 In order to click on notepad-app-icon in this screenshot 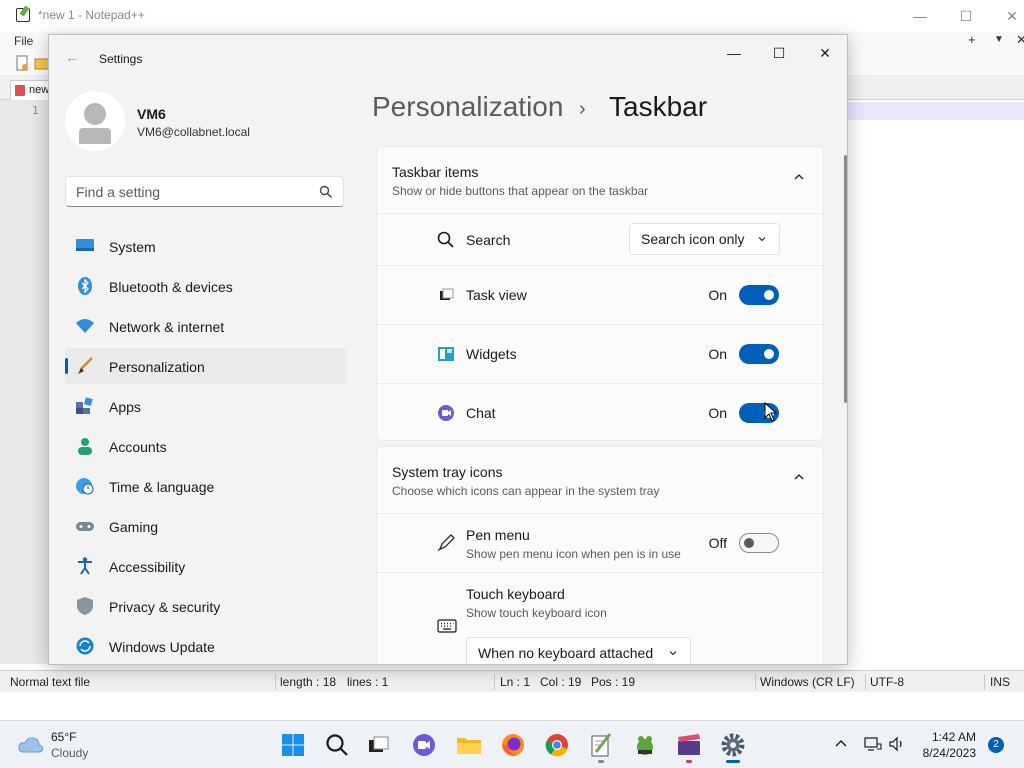, I will do `click(23, 15)`.